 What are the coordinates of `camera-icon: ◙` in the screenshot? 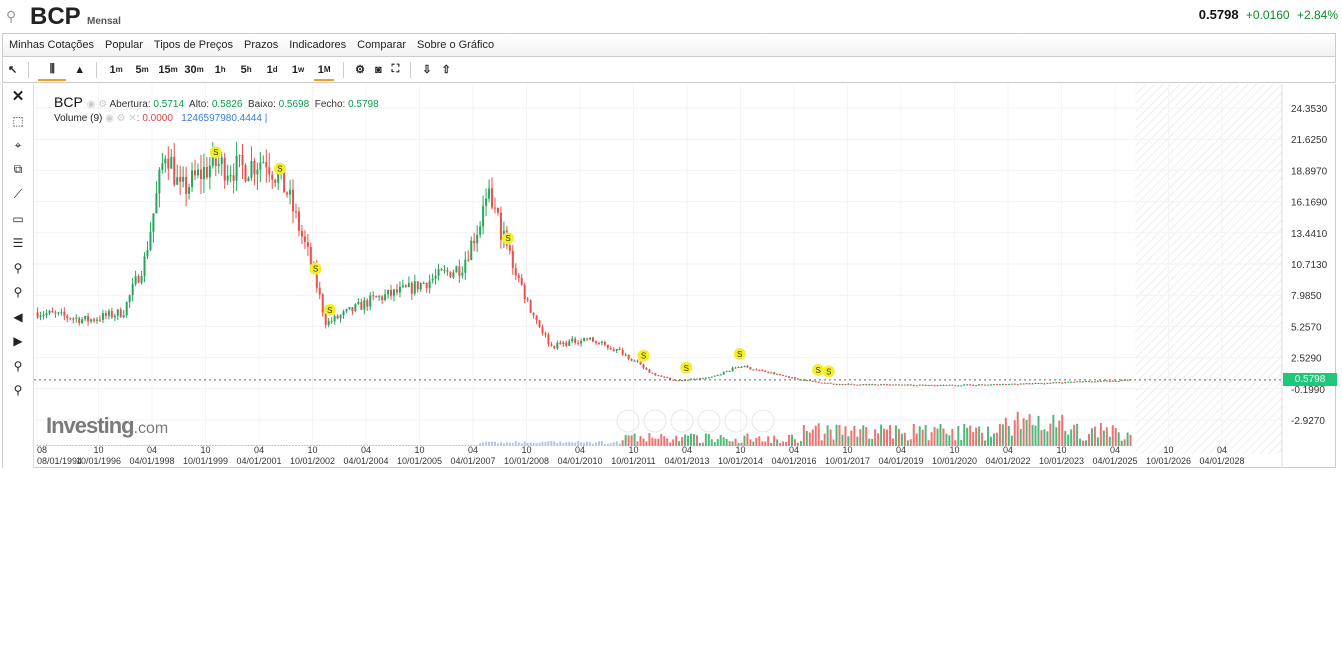 It's located at (378, 70).